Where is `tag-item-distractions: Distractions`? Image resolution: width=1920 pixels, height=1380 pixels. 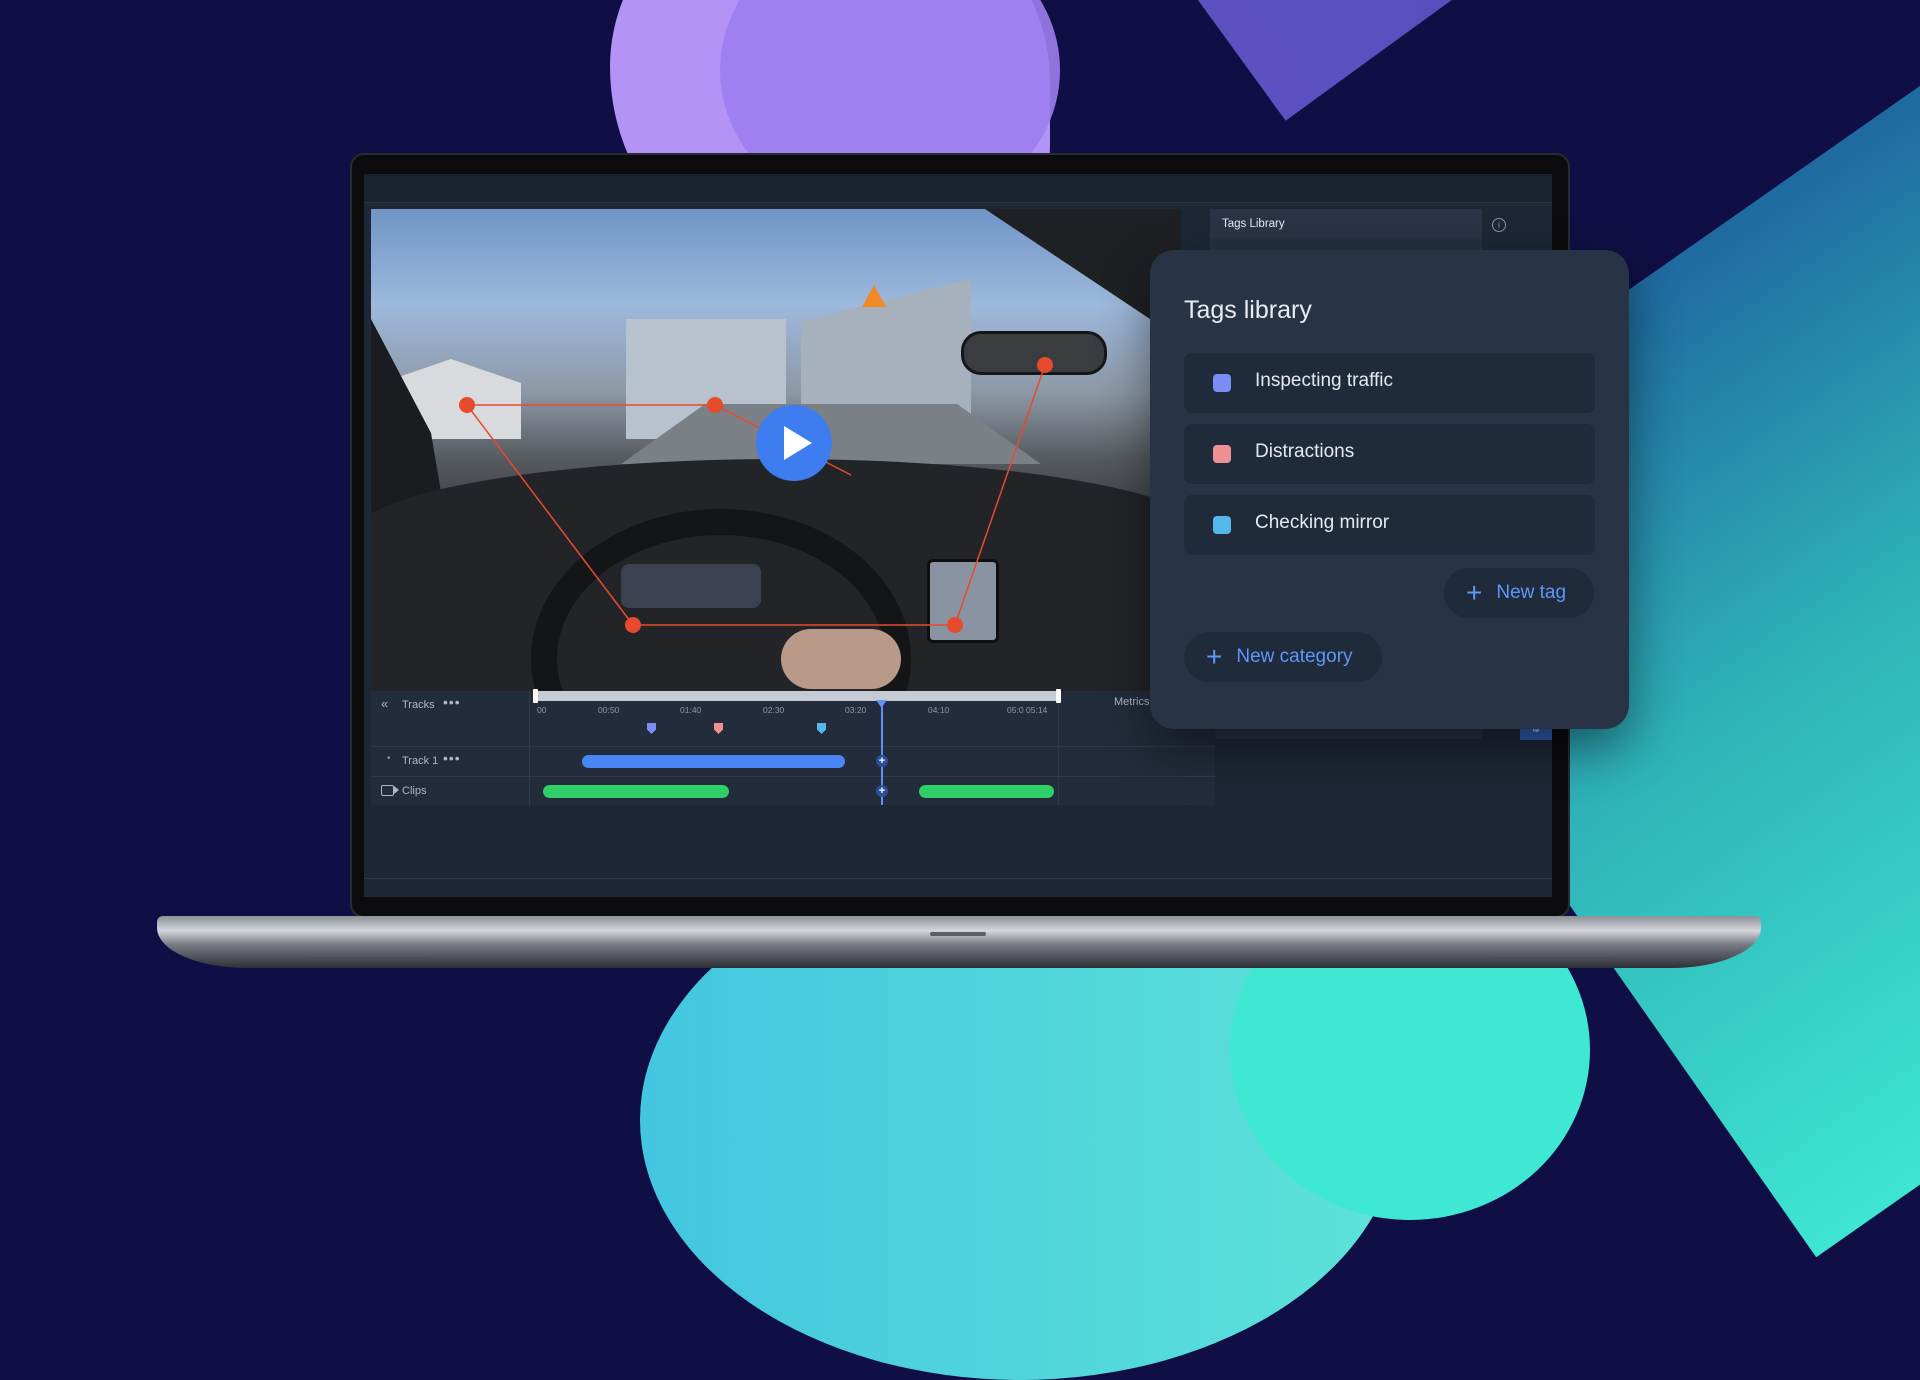 tag-item-distractions: Distractions is located at coordinates (1389, 454).